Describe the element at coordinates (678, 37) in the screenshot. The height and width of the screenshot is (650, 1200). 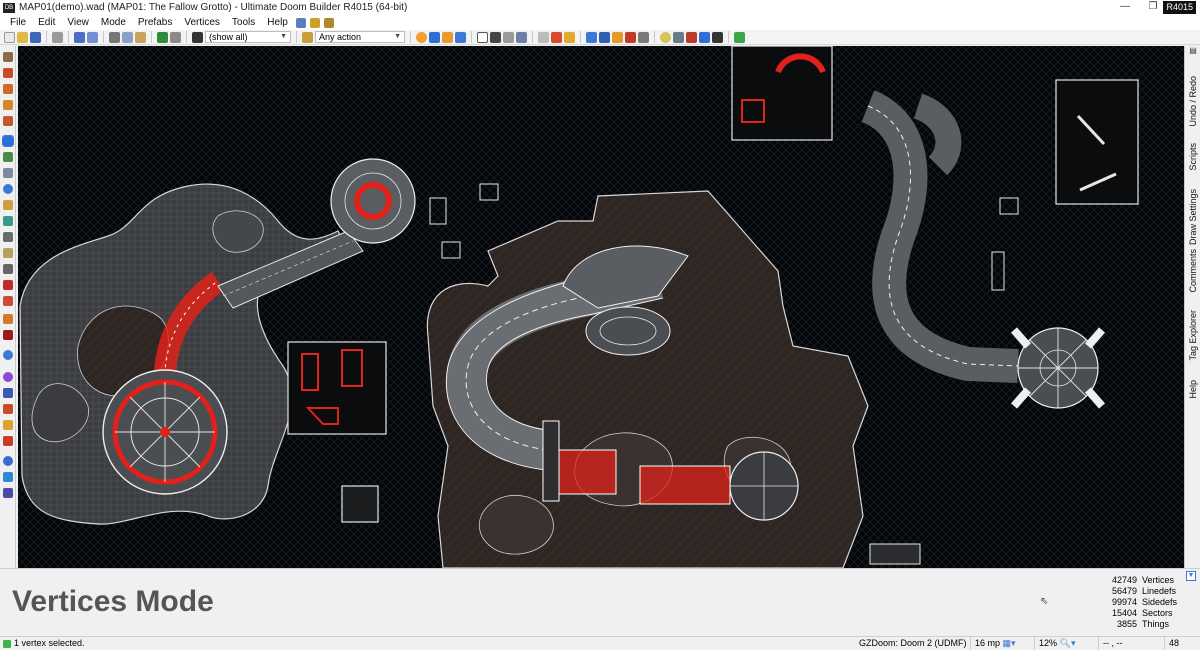
I see `model-icon` at that location.